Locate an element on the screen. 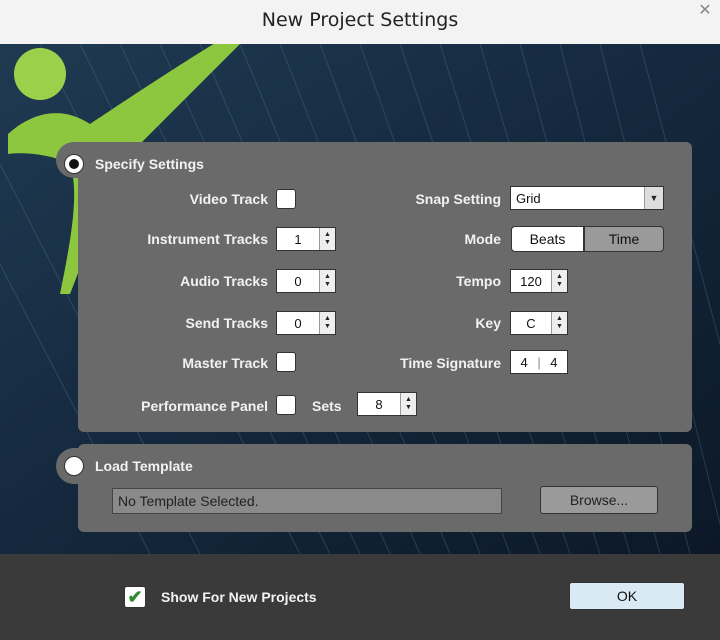  performance-panel-checkbox is located at coordinates (286, 405).